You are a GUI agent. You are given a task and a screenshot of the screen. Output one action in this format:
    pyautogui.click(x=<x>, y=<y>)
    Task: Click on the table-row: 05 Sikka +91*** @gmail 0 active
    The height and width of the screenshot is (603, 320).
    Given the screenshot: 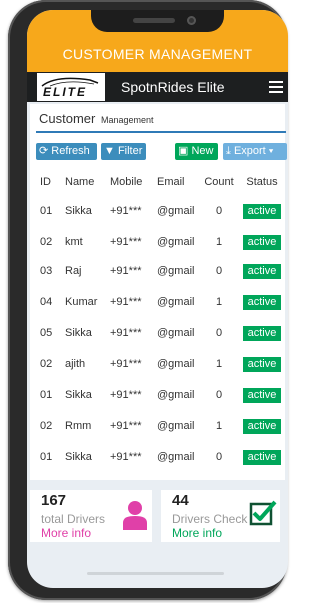 What is the action you would take?
    pyautogui.click(x=160, y=333)
    